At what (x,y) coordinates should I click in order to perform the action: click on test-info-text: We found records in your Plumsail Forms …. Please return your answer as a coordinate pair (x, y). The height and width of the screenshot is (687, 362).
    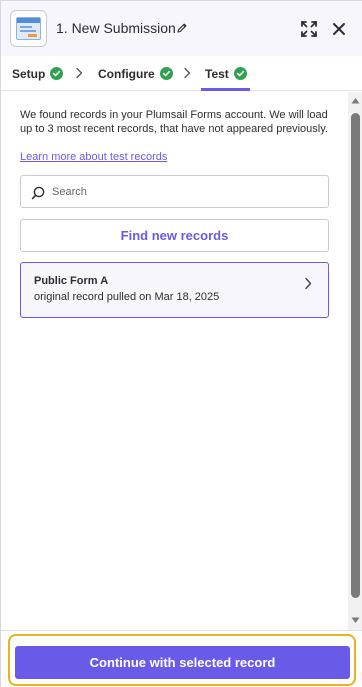
    Looking at the image, I should click on (174, 122).